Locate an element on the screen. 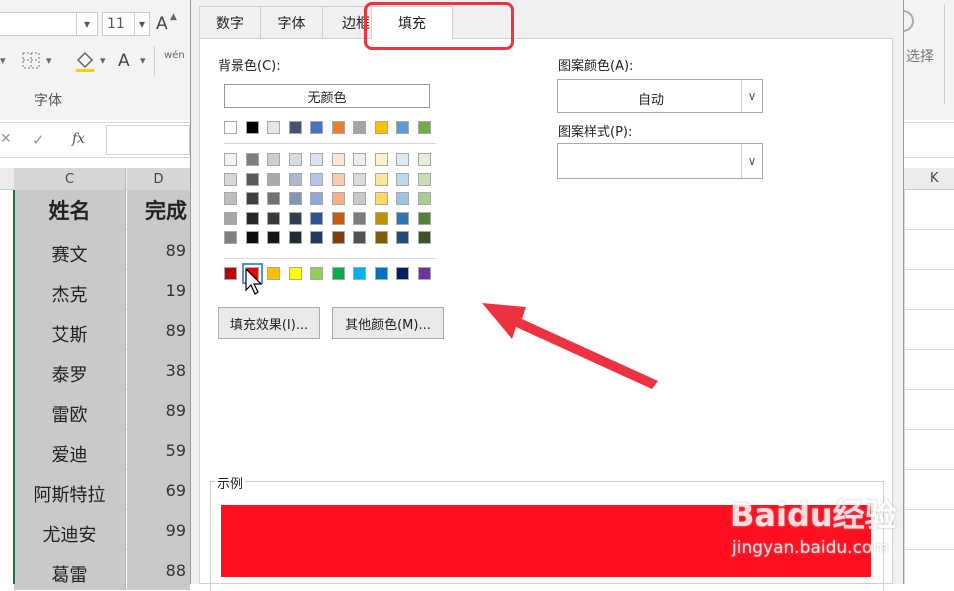 The width and height of the screenshot is (954, 591). name-cell: 艾斯 is located at coordinates (70, 330).